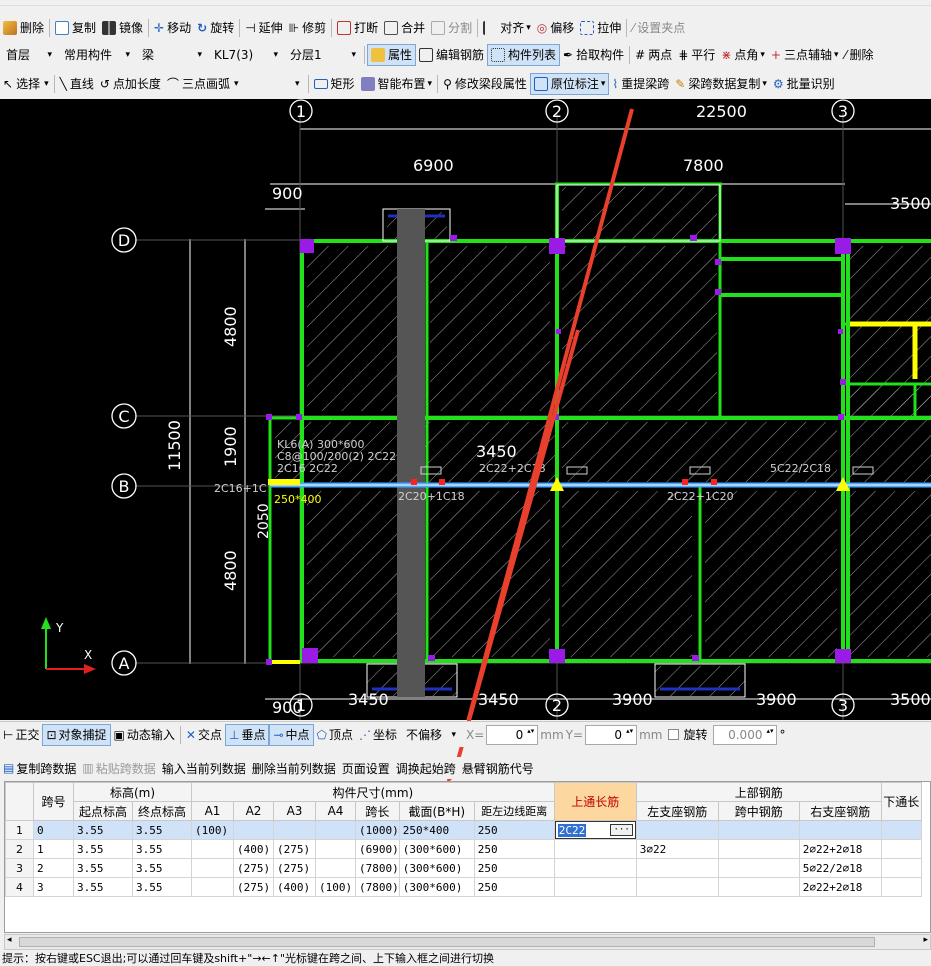  I want to click on cell-left: 3⌀22, so click(677, 849).